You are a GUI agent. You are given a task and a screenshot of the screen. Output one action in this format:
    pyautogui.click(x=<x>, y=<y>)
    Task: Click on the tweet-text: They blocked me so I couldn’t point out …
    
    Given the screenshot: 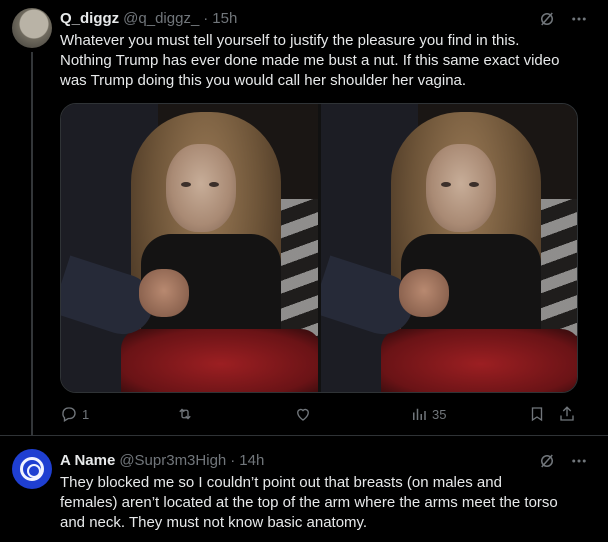 What is the action you would take?
    pyautogui.click(x=325, y=503)
    